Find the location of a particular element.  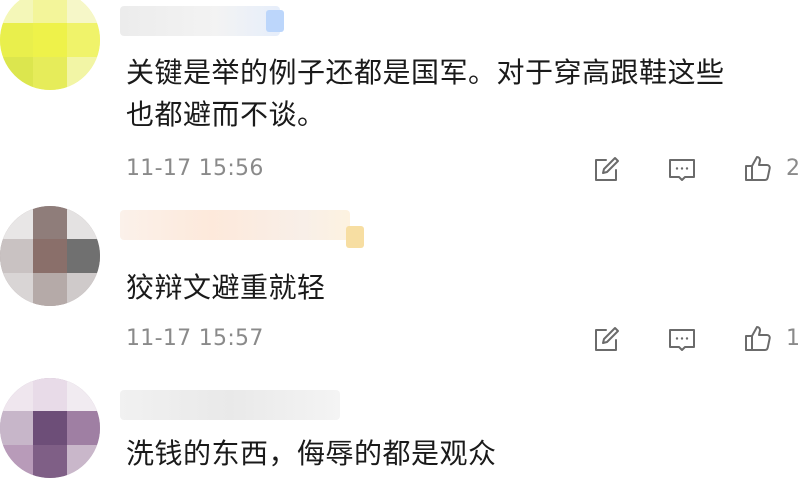

comment-text: 关键是举的例子还都是国军。对于穿高跟鞋这些 也都避而不谈。 is located at coordinates (425, 93).